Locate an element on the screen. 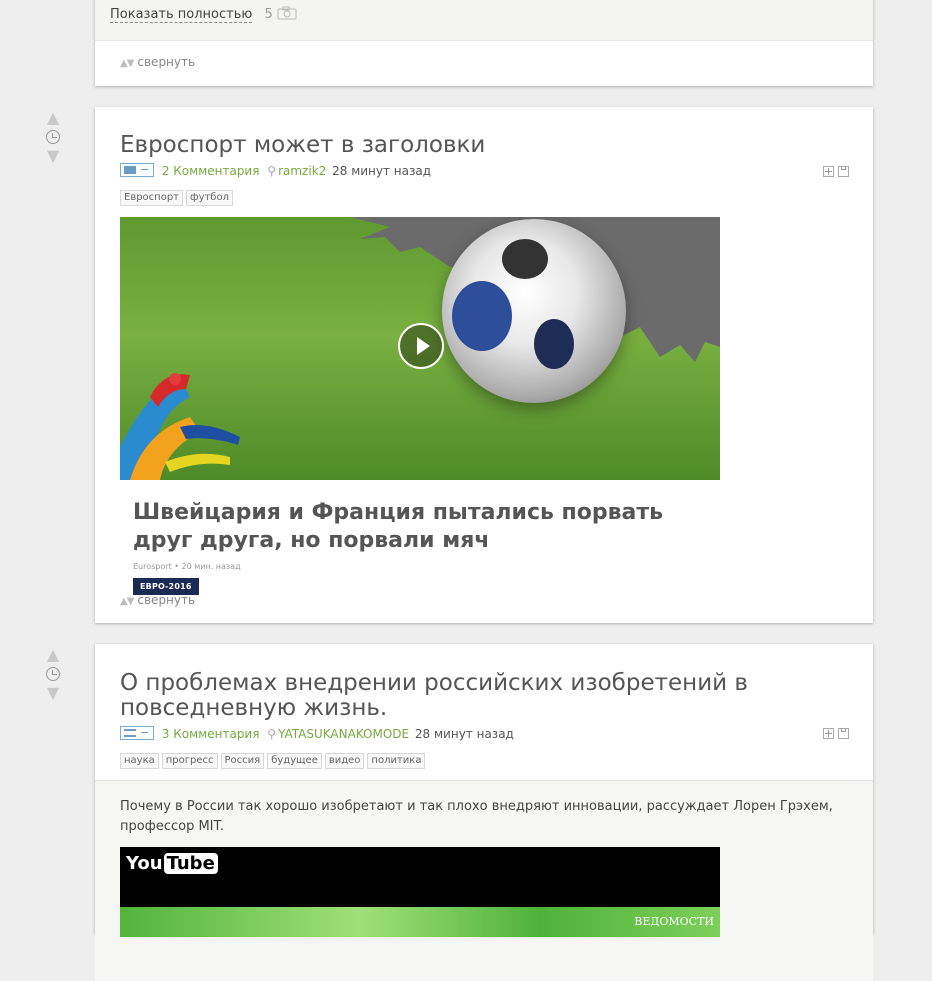 The image size is (932, 981). tag: прогресс is located at coordinates (189, 761).